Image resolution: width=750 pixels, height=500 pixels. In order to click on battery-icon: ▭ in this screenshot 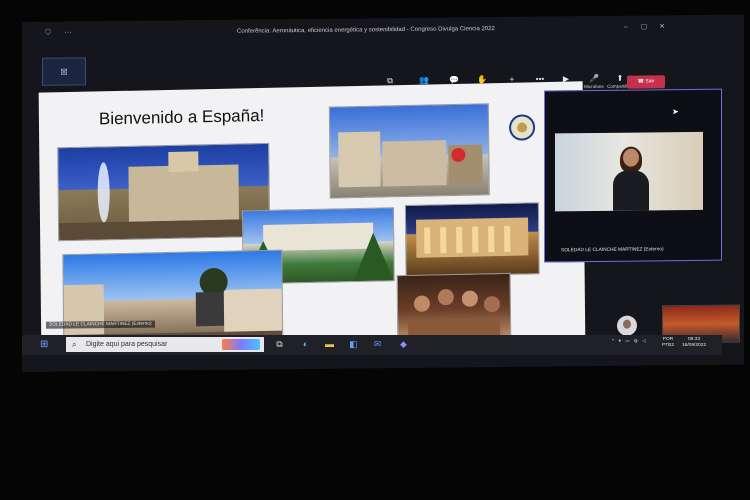, I will do `click(627, 341)`.